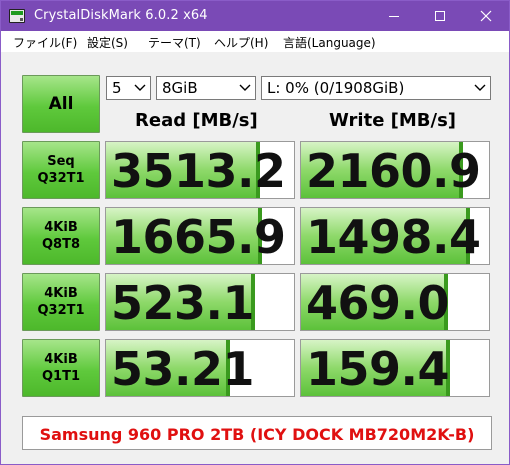  Describe the element at coordinates (17, 16) in the screenshot. I see `disk-app-icon` at that location.